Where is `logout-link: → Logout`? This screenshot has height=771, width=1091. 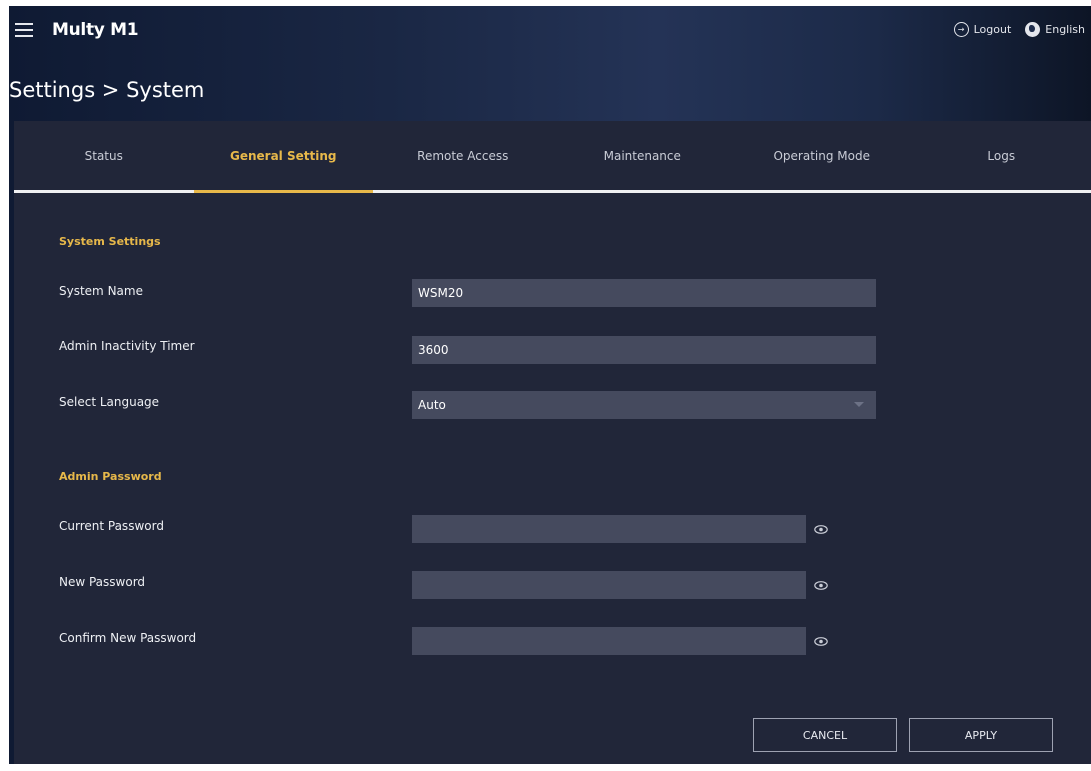
logout-link: → Logout is located at coordinates (982, 29).